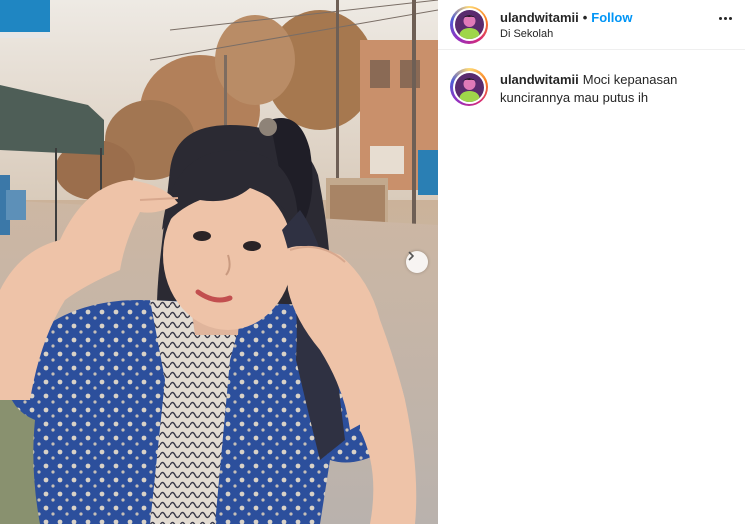 The image size is (745, 524). What do you see at coordinates (417, 262) in the screenshot?
I see `carousel-next-button` at bounding box center [417, 262].